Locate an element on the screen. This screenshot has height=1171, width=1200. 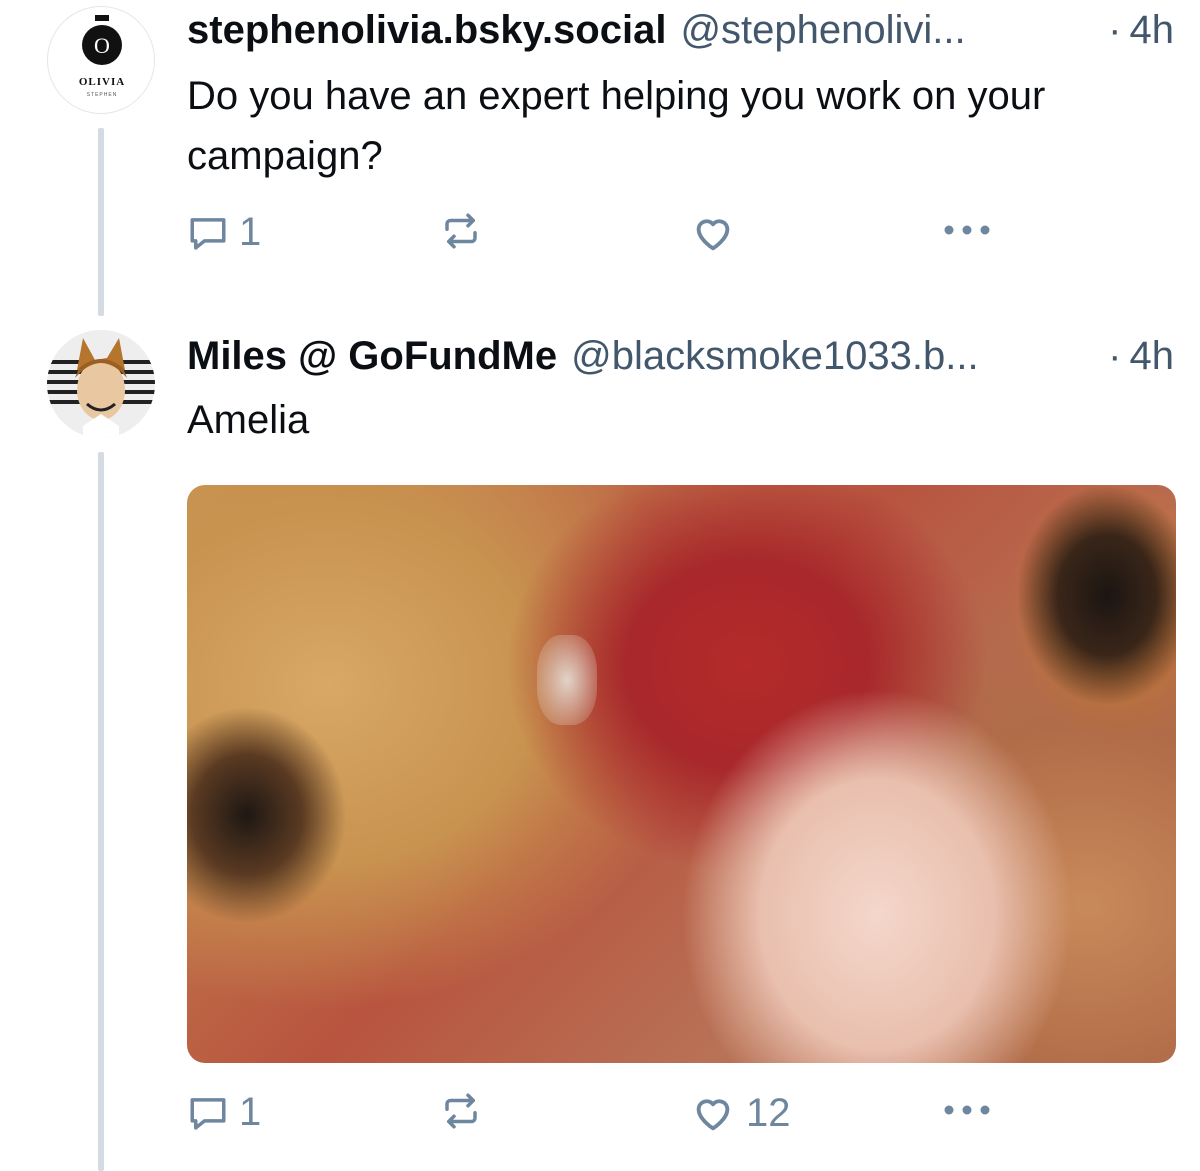
like-count: 12 is located at coordinates (768, 1112).